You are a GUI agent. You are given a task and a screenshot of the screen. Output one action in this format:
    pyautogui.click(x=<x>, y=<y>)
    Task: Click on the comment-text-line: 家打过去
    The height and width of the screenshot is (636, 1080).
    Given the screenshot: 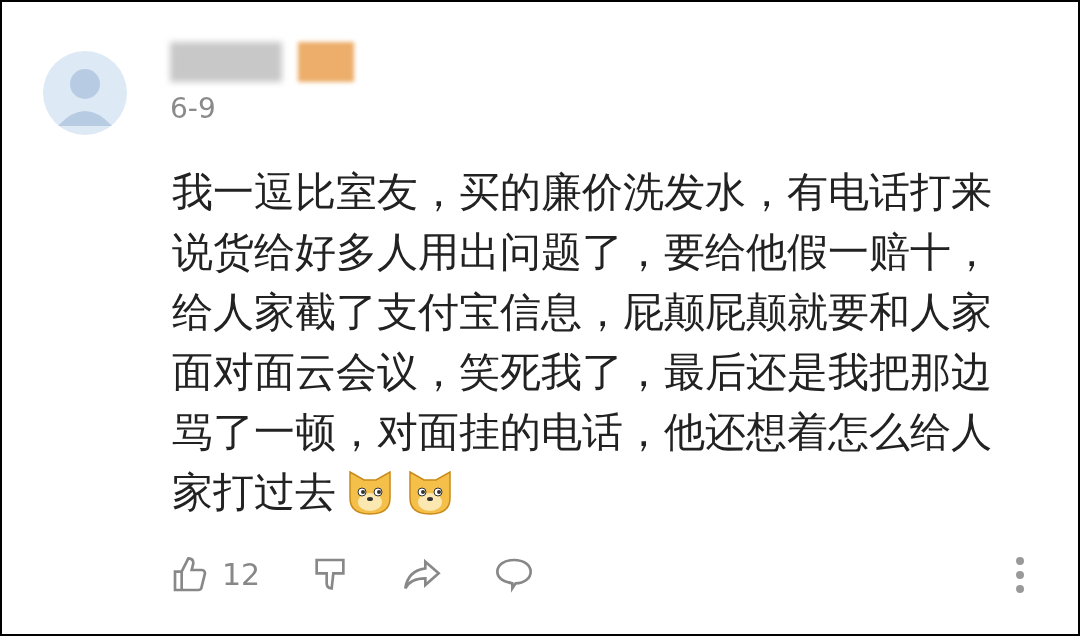 What is the action you would take?
    pyautogui.click(x=254, y=492)
    